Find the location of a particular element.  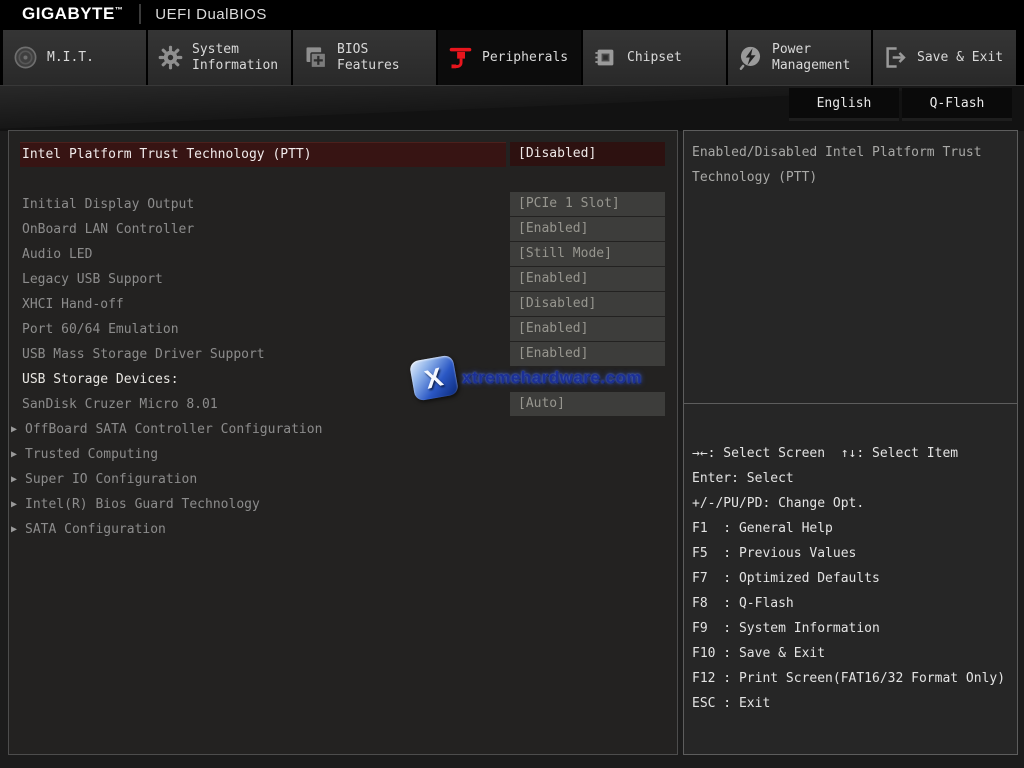

setting-label: Intel Platform Trust Technology (PTT) is located at coordinates (167, 154).